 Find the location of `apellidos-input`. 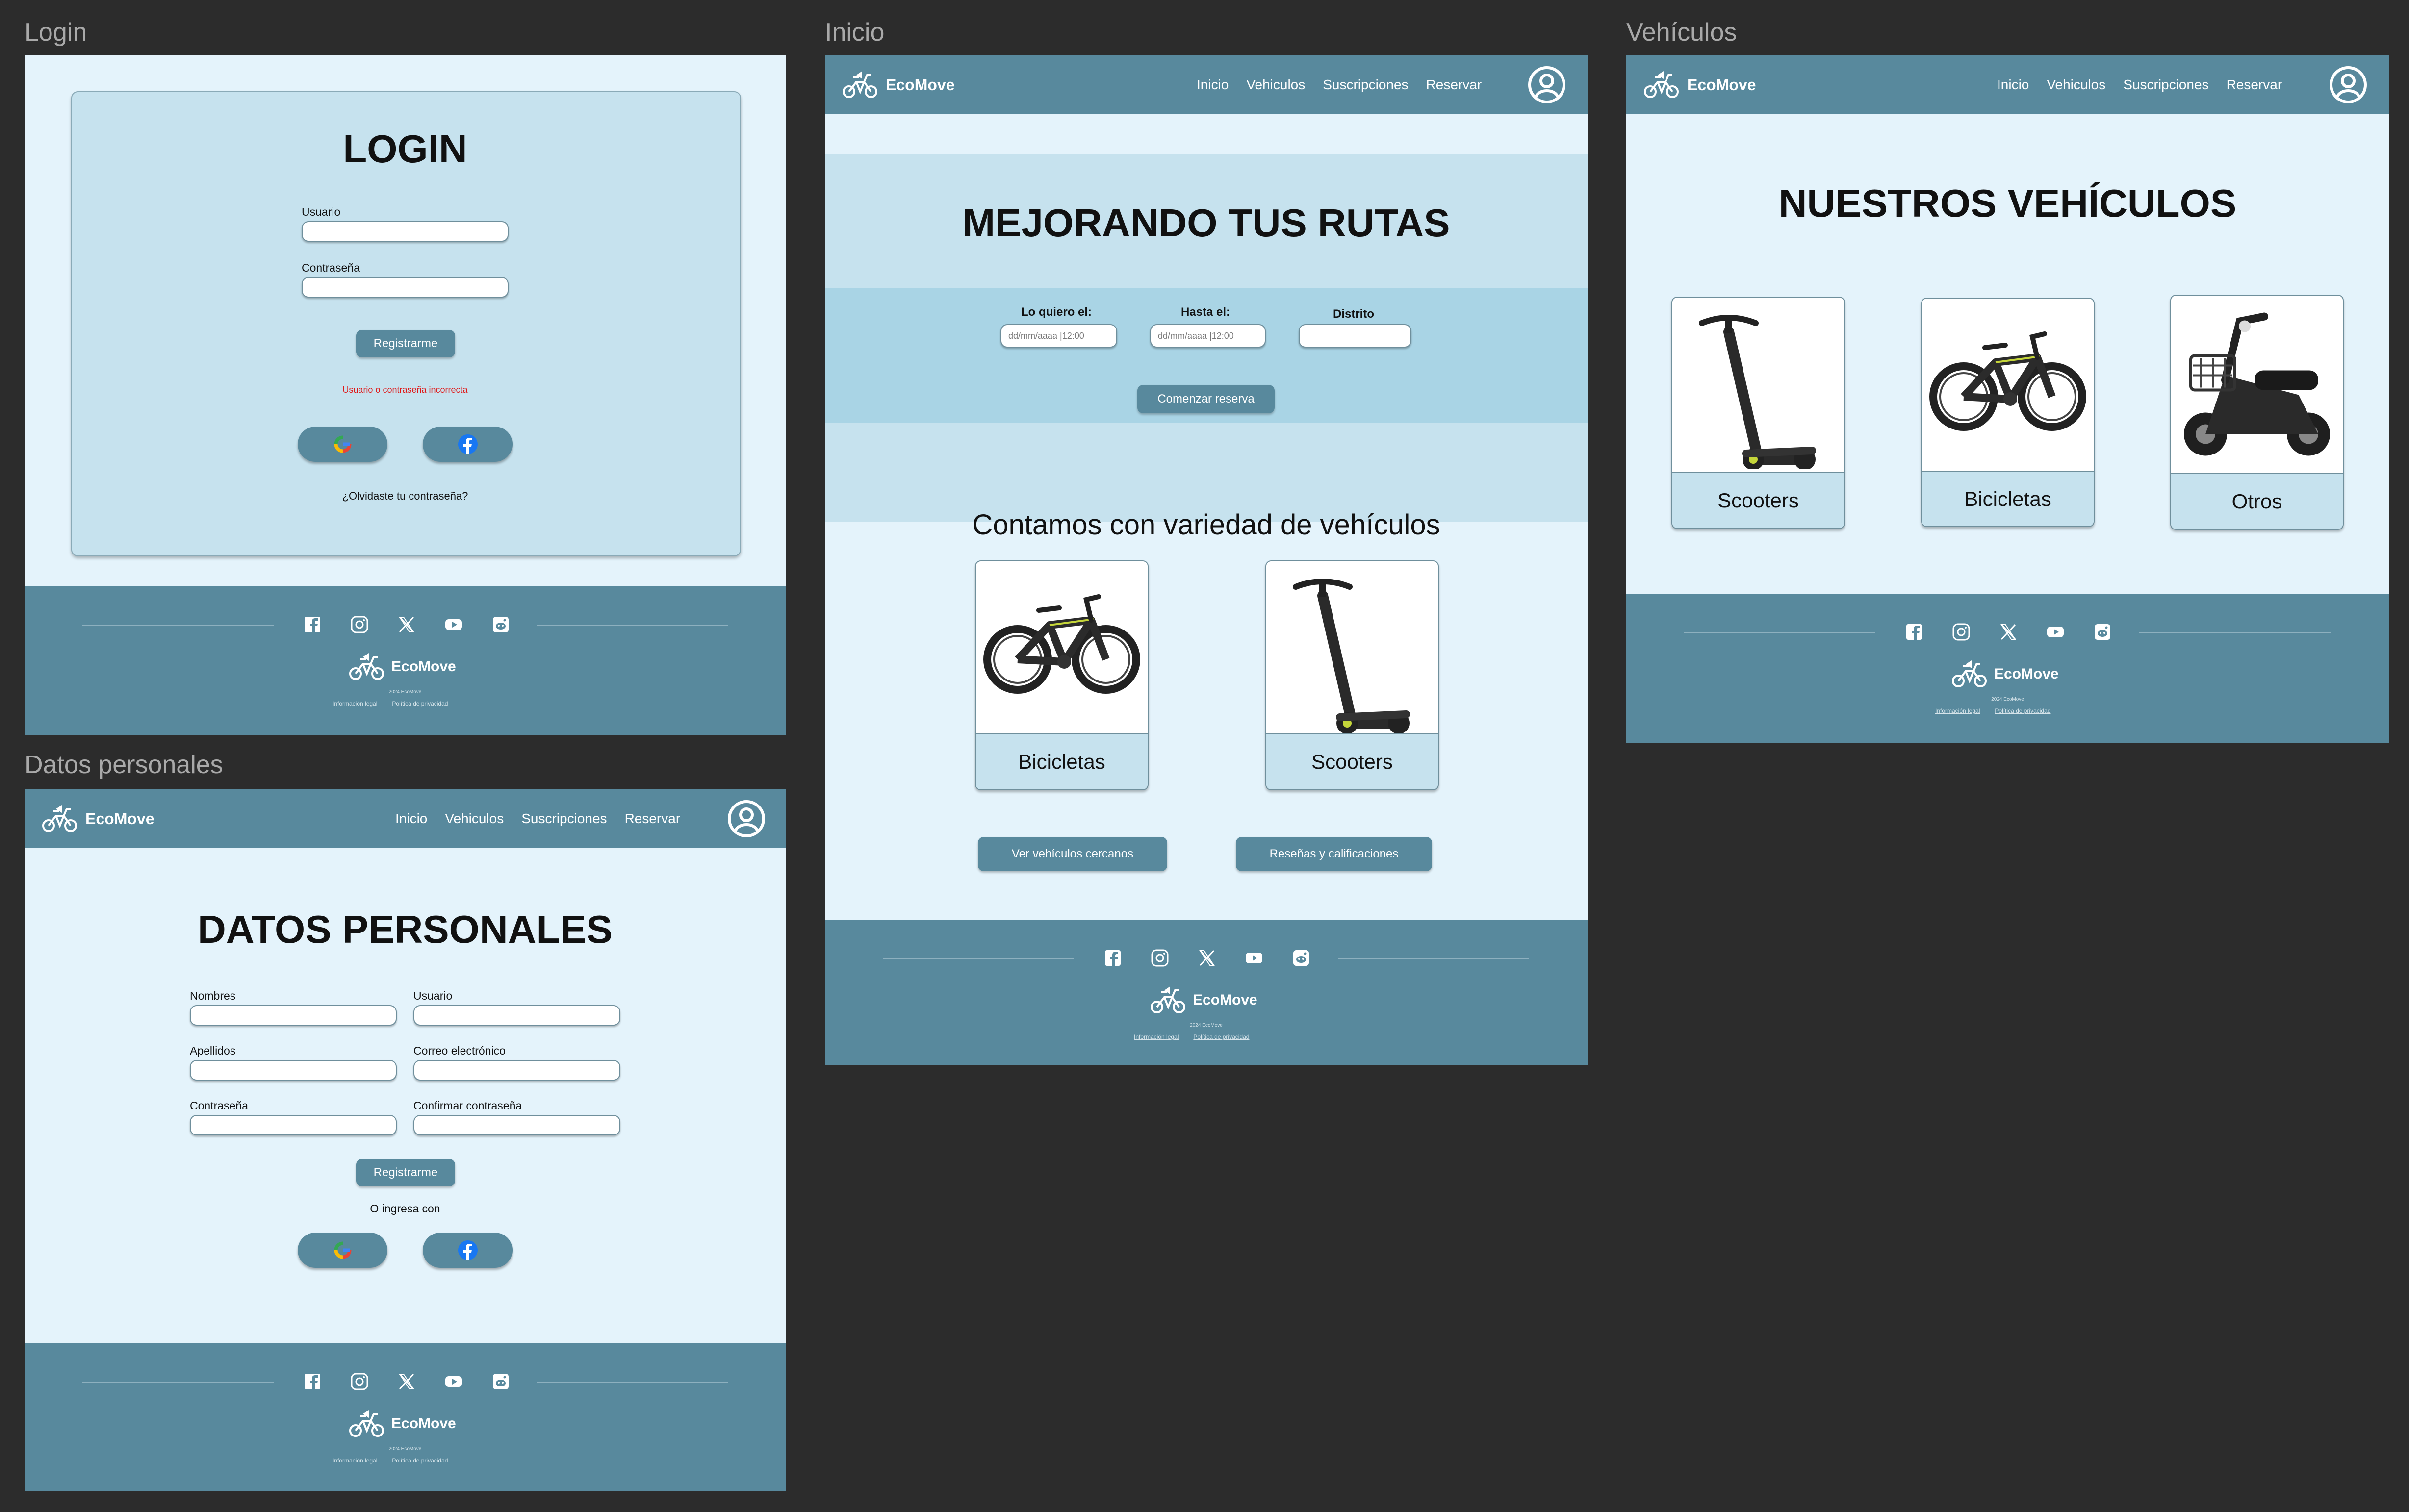

apellidos-input is located at coordinates (293, 1070).